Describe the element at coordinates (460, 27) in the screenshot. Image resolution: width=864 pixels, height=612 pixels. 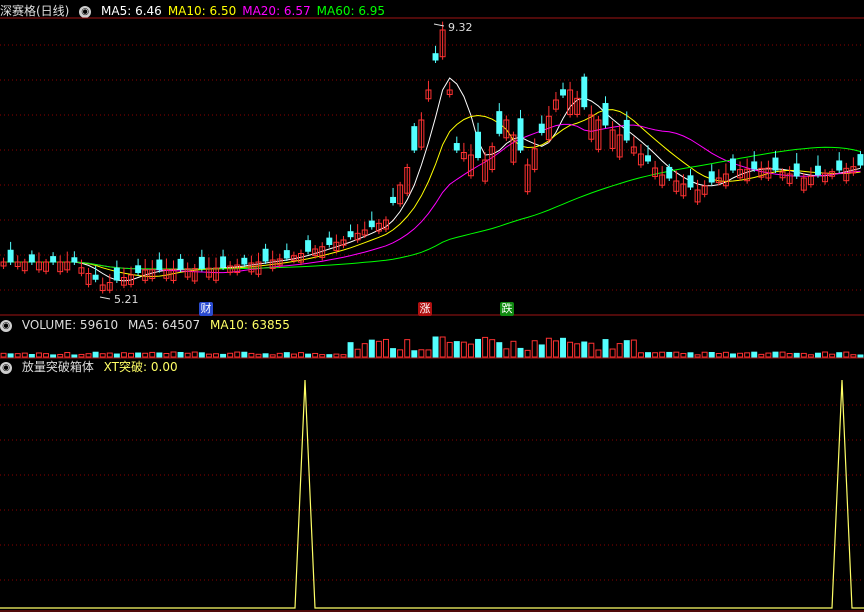
I see `high-price-label: 9.32` at that location.